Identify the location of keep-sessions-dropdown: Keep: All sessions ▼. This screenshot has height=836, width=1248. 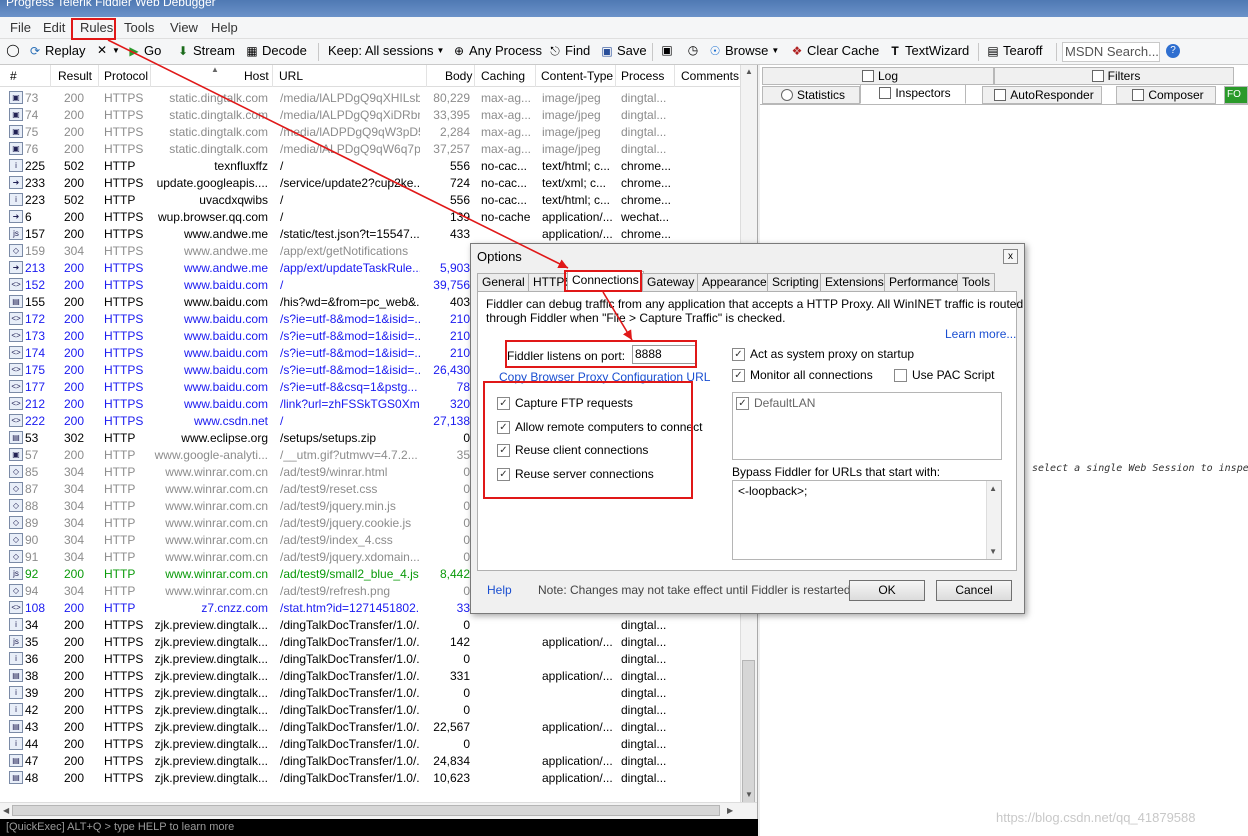
(386, 50).